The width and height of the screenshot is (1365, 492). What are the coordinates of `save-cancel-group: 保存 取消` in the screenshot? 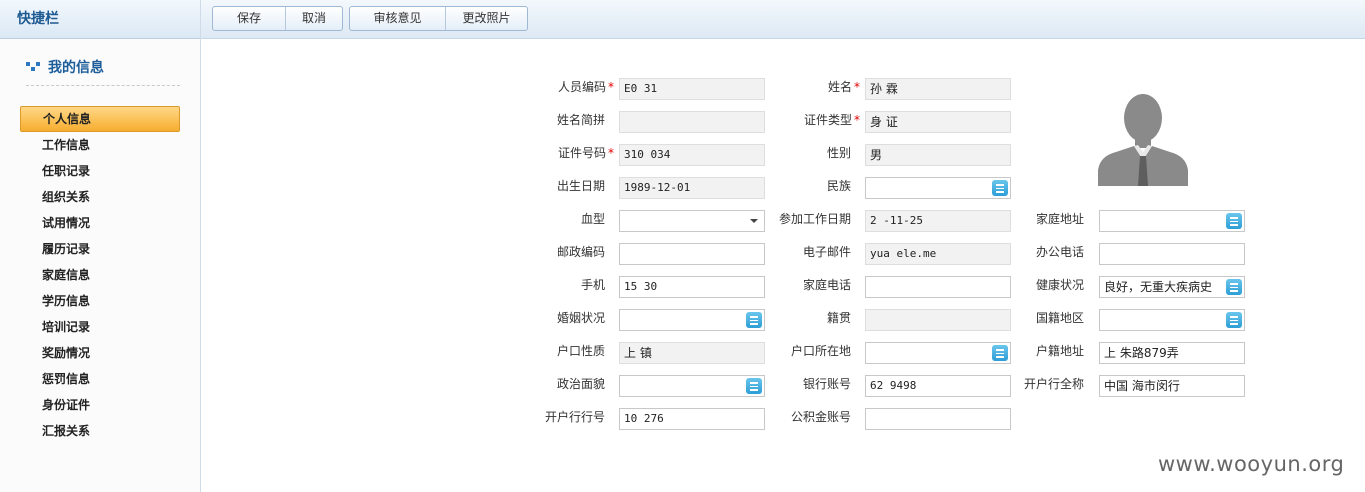 It's located at (277, 18).